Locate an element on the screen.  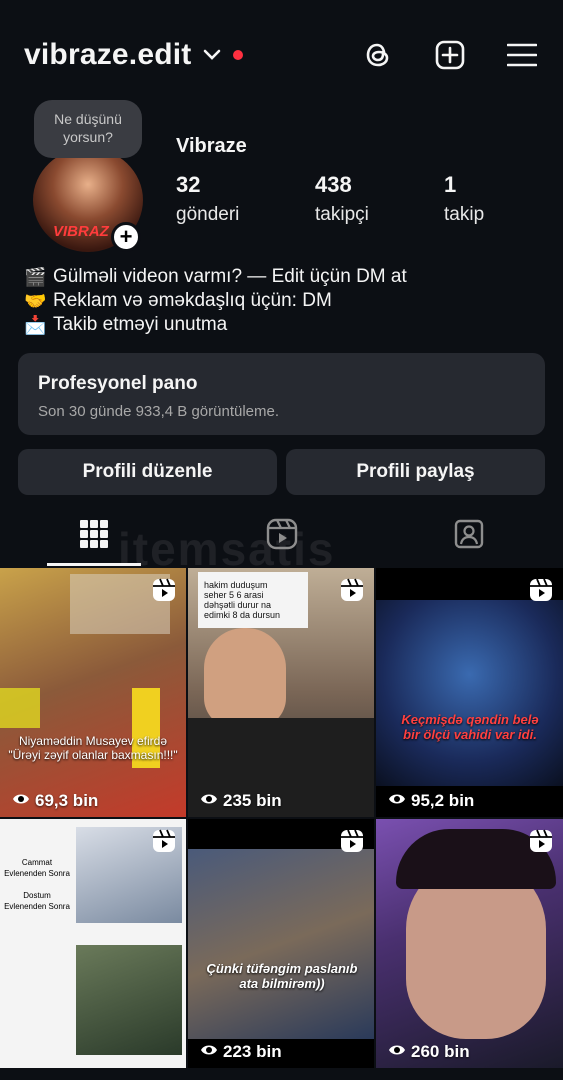
pro-dashboard-subtitle: Son 30 günde 933,4 B görüntüleme. is located at coordinates (159, 411).